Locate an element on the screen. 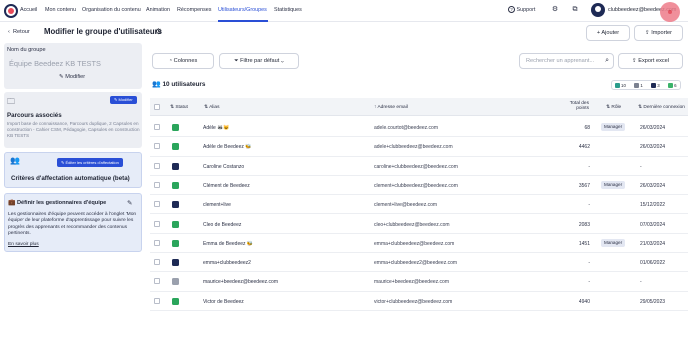 The height and width of the screenshot is (356, 688). users-icon: 👥 is located at coordinates (156, 84).